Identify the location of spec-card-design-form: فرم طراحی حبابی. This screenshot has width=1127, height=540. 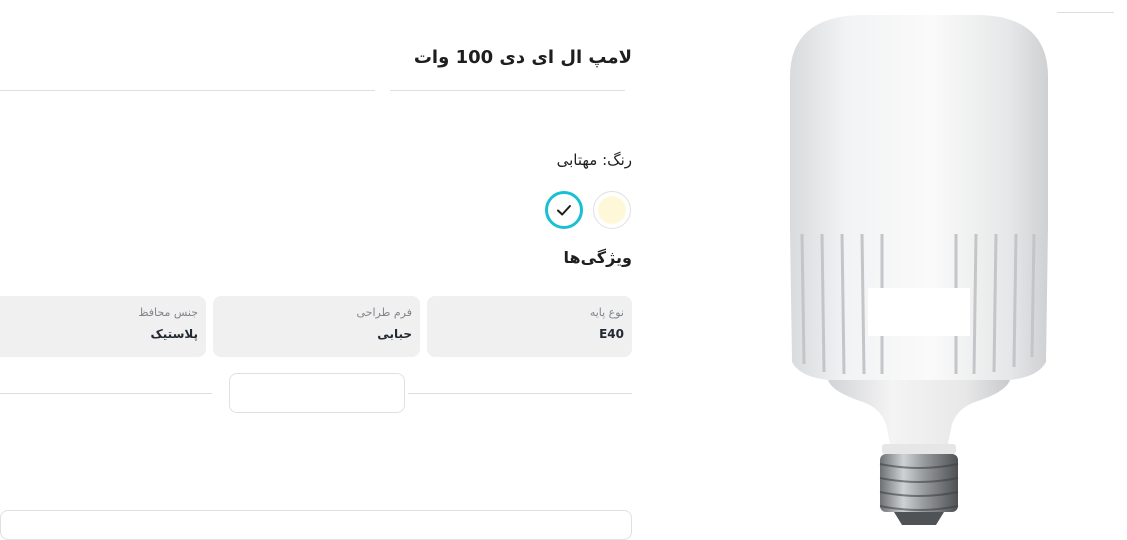
(316, 326).